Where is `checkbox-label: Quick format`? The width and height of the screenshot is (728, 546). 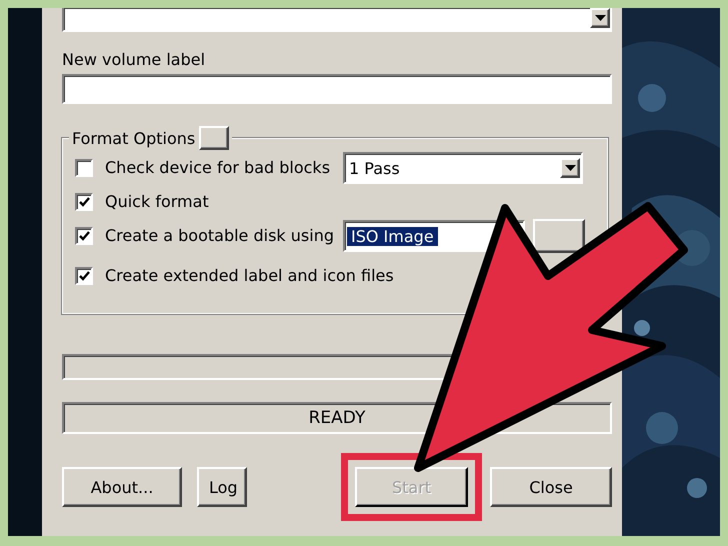
checkbox-label: Quick format is located at coordinates (157, 202).